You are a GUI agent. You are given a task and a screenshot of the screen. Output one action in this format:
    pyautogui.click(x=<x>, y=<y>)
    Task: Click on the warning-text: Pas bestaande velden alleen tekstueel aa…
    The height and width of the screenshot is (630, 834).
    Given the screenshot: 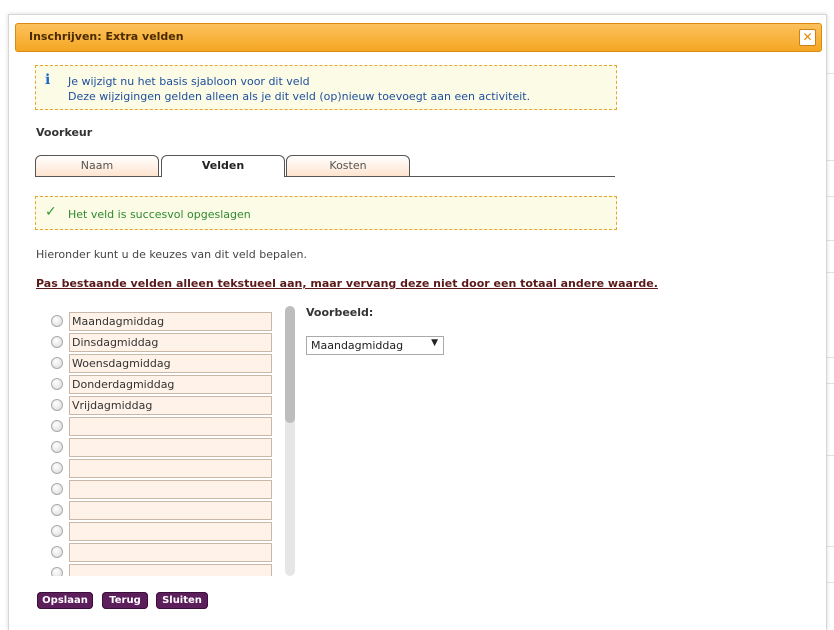 What is the action you would take?
    pyautogui.click(x=347, y=283)
    